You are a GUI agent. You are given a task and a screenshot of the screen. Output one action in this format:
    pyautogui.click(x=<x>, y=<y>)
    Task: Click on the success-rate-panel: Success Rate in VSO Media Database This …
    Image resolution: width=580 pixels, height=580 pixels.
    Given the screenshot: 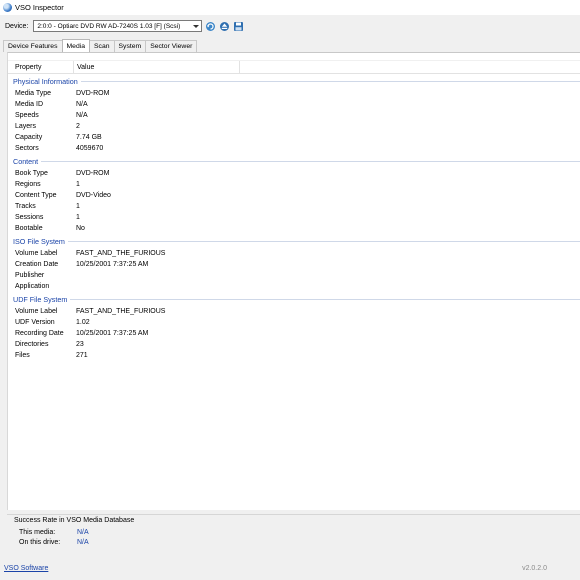 What is the action you would take?
    pyautogui.click(x=293, y=533)
    